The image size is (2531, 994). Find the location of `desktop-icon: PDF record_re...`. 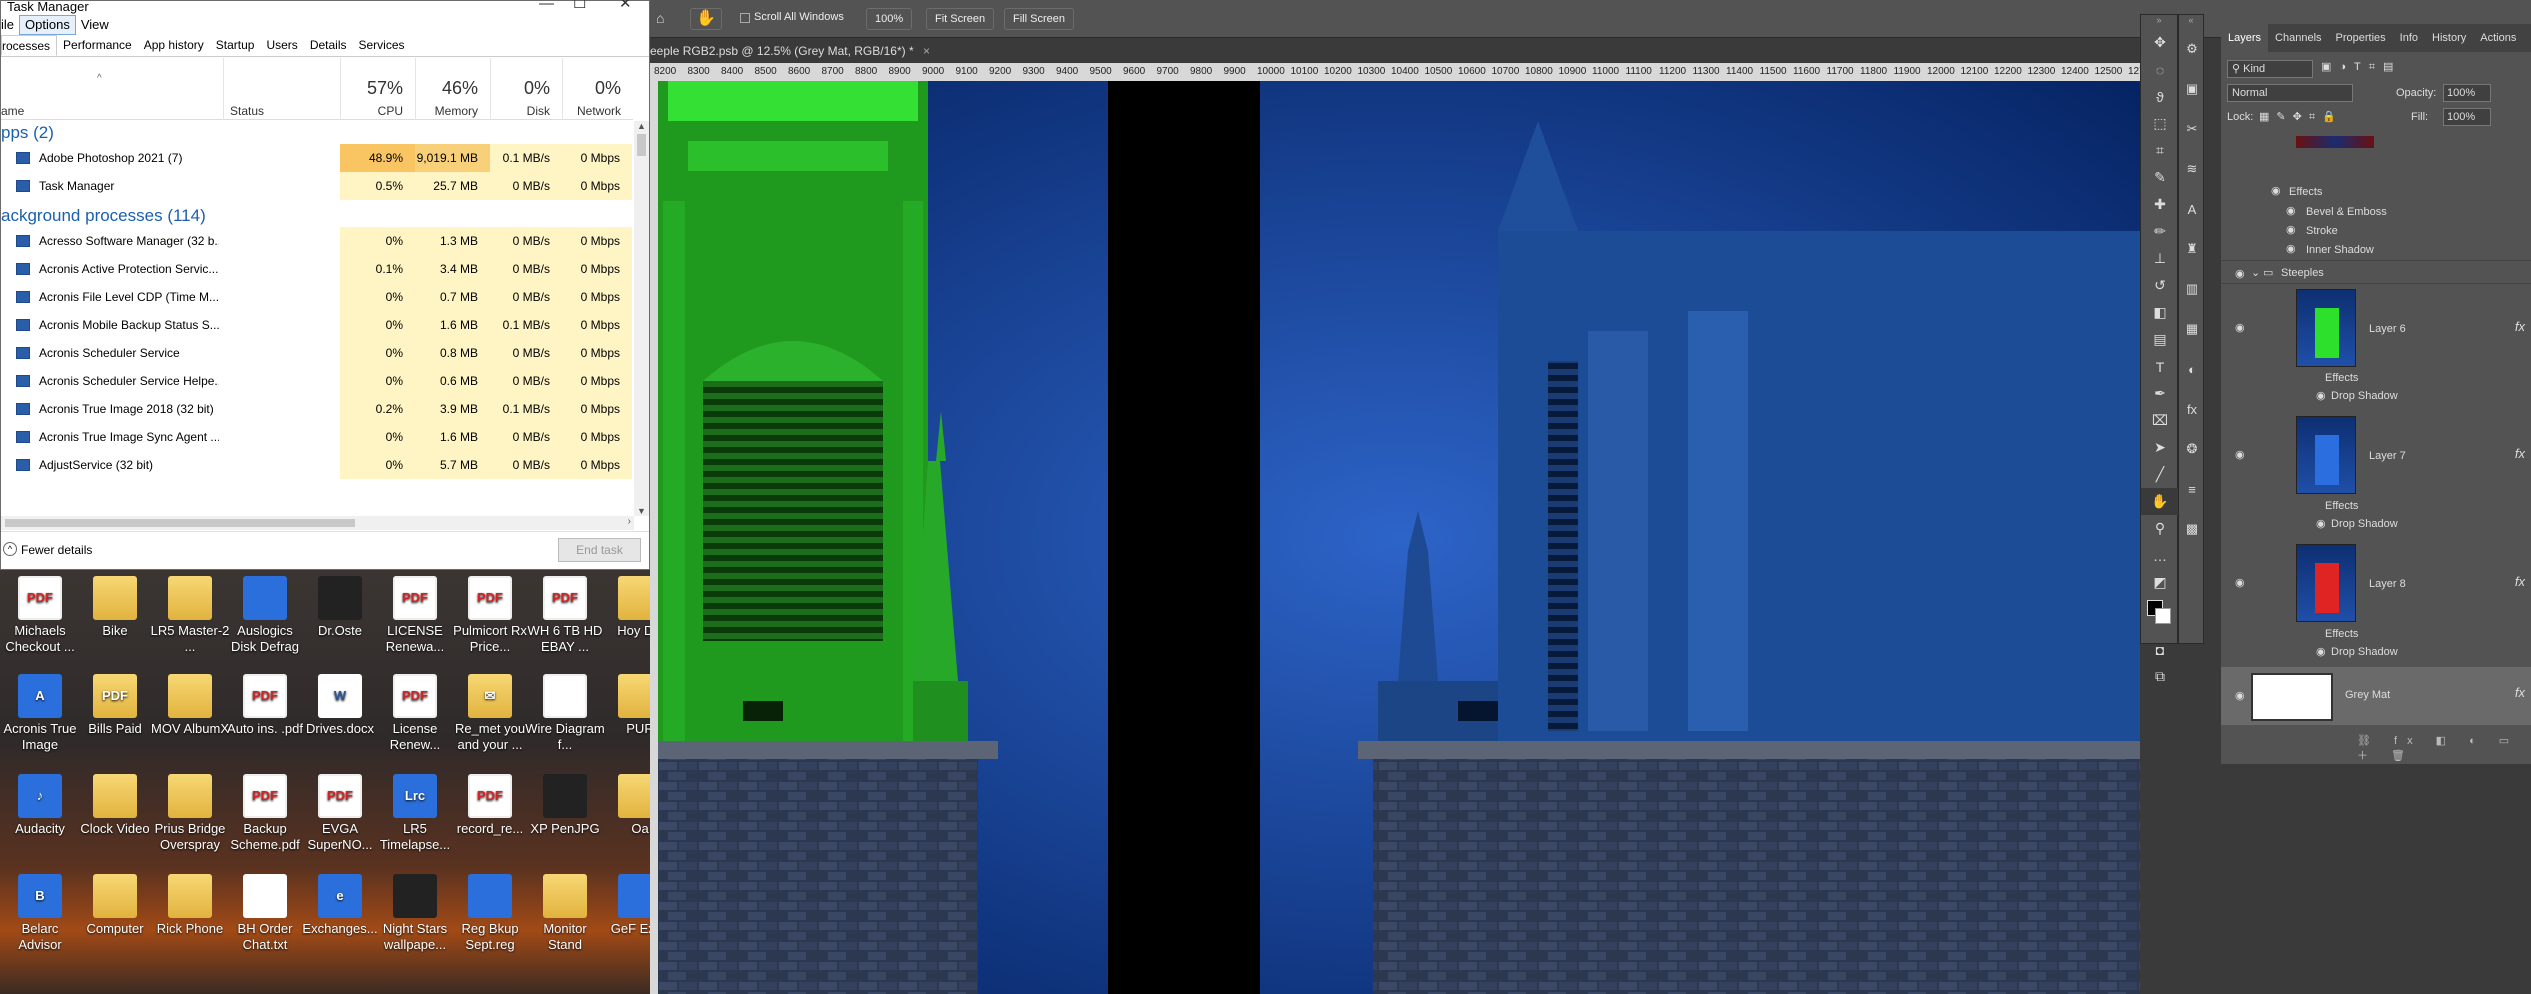

desktop-icon: PDF record_re... is located at coordinates (490, 818).